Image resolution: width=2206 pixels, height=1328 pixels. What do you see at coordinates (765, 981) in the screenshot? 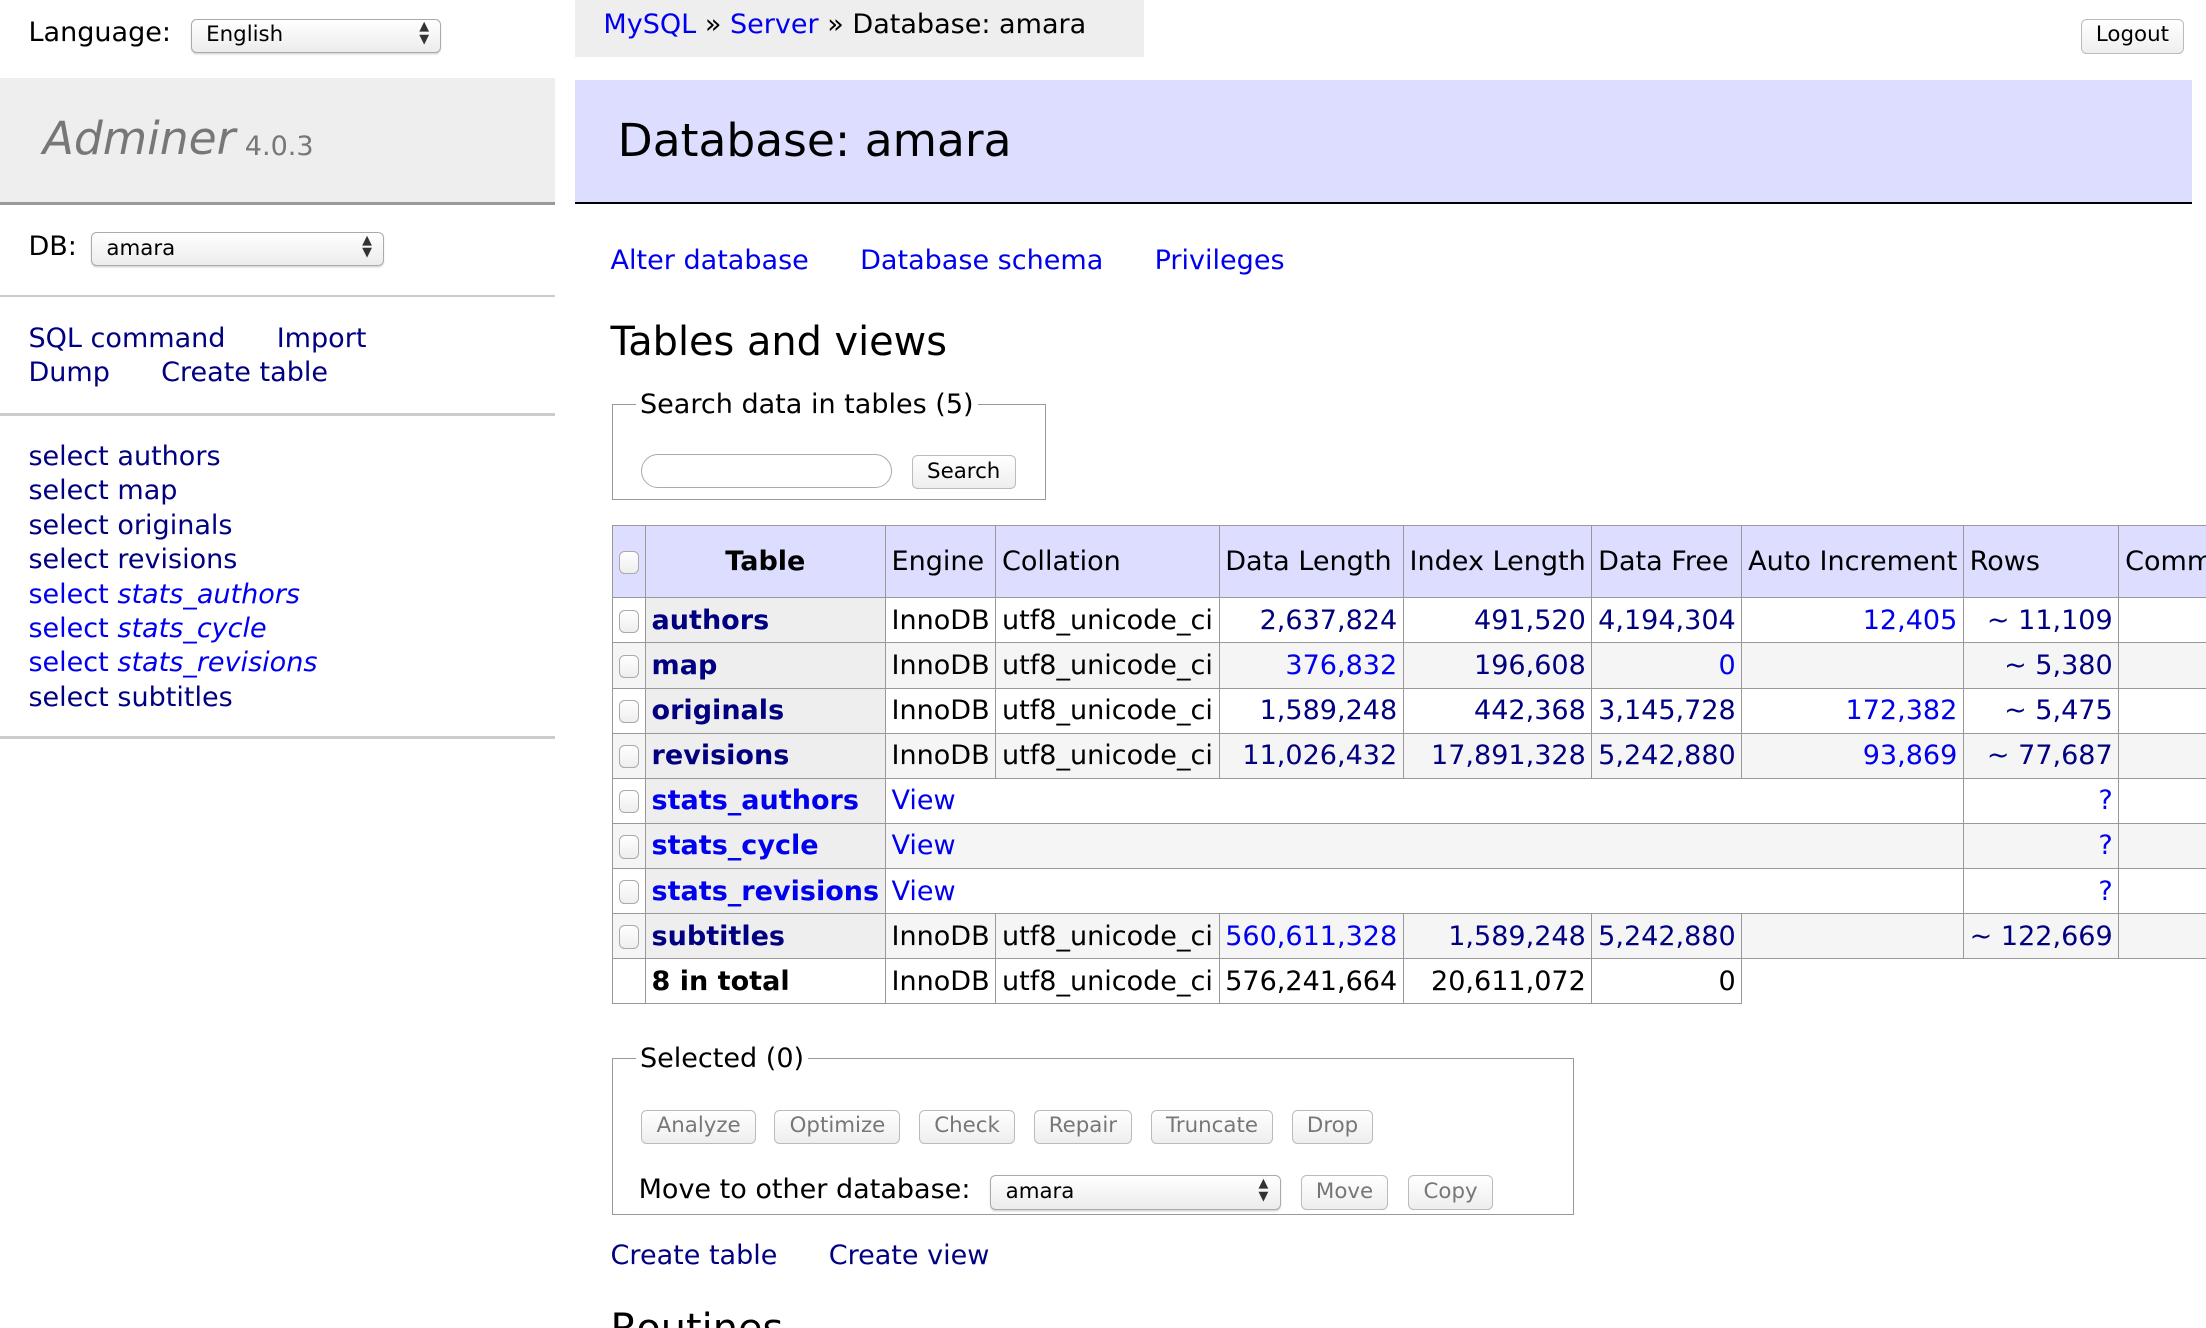
I see `total-label: 8 in total` at bounding box center [765, 981].